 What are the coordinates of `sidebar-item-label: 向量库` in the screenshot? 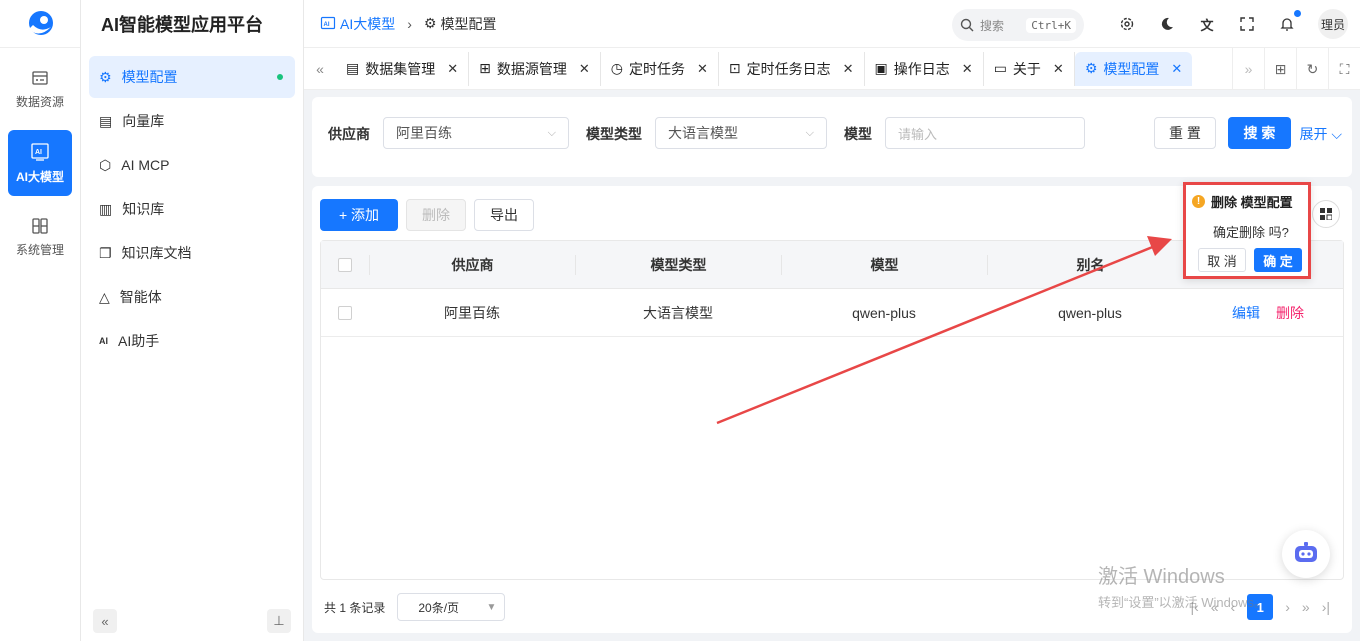 It's located at (143, 121).